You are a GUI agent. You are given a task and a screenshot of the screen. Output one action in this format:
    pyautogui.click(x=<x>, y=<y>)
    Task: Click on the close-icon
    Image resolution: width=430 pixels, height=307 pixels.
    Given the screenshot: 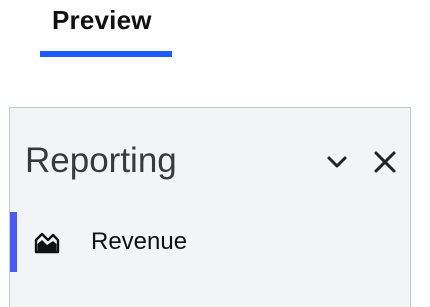 What is the action you would take?
    pyautogui.click(x=385, y=162)
    